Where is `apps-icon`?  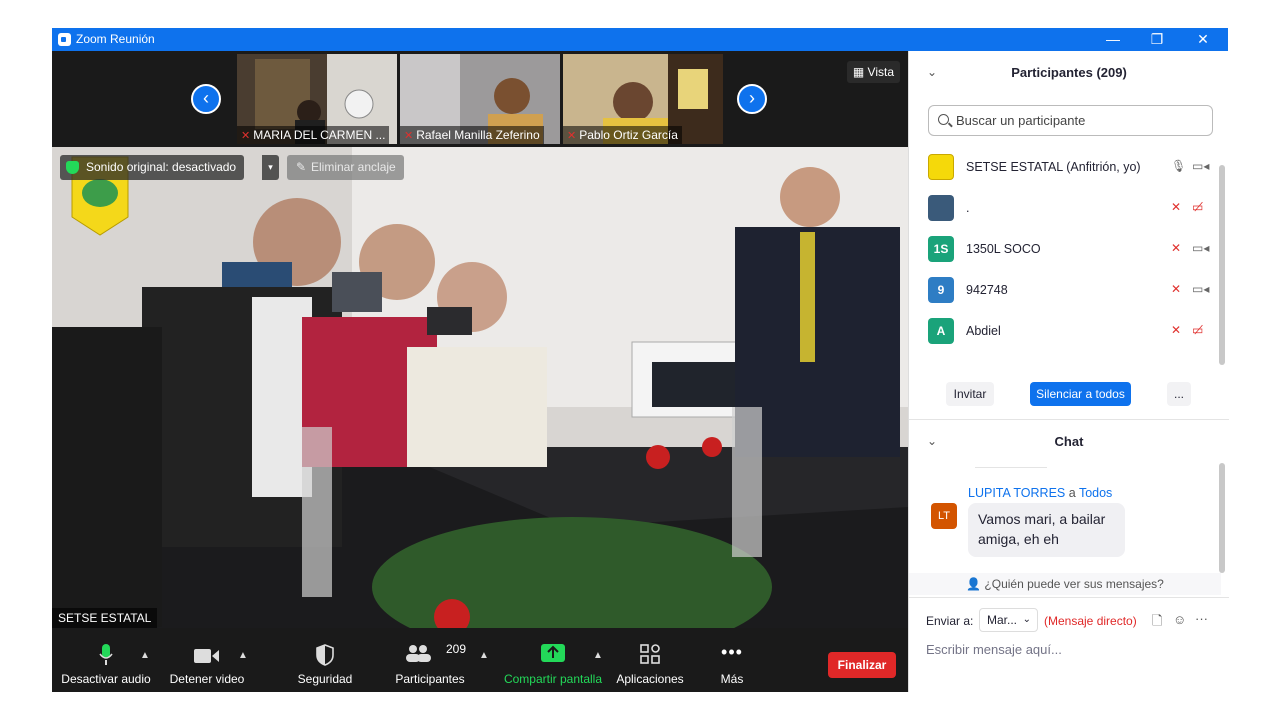
apps-icon is located at coordinates (650, 654).